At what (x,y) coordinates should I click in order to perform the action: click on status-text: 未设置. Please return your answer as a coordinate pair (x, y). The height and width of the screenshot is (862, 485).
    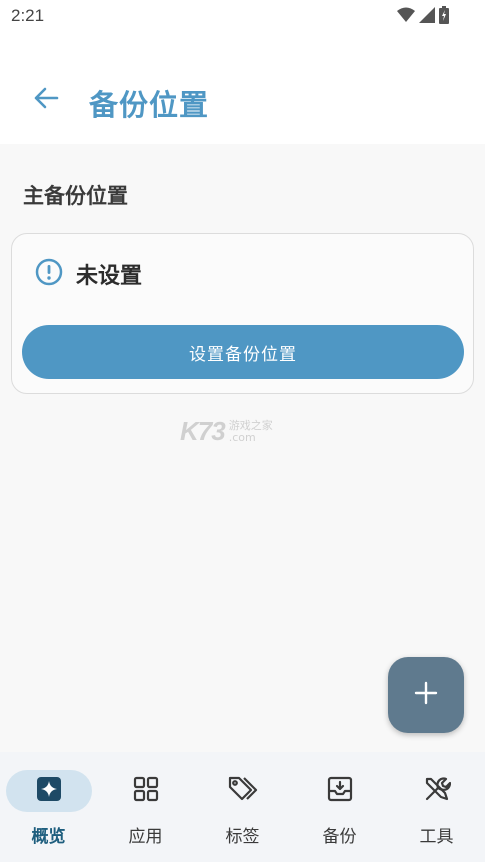
    Looking at the image, I should click on (109, 276).